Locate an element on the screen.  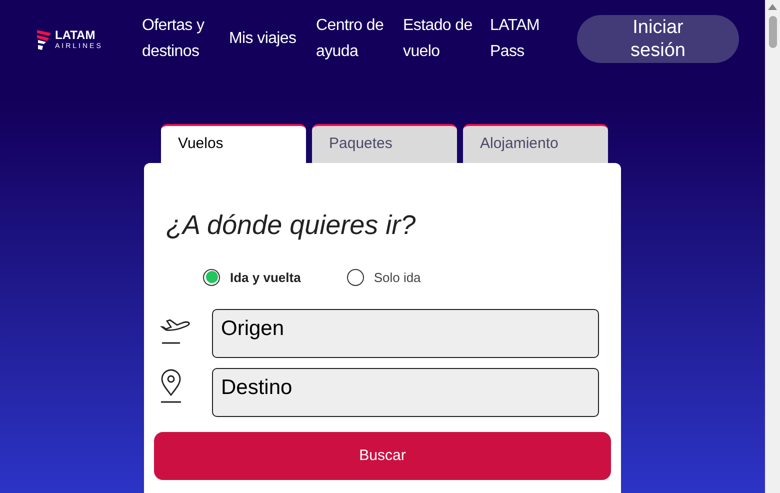
scroll-up-icon is located at coordinates (772, 7).